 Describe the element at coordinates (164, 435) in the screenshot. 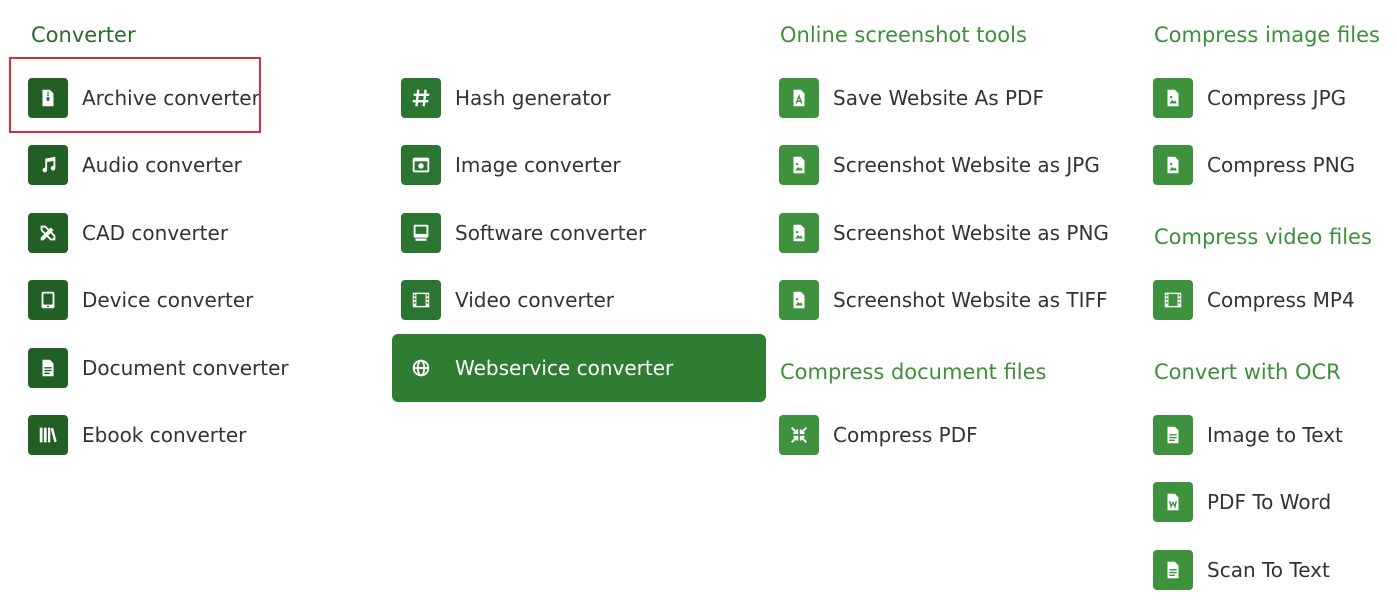

I see `item-label: Ebook converter` at that location.